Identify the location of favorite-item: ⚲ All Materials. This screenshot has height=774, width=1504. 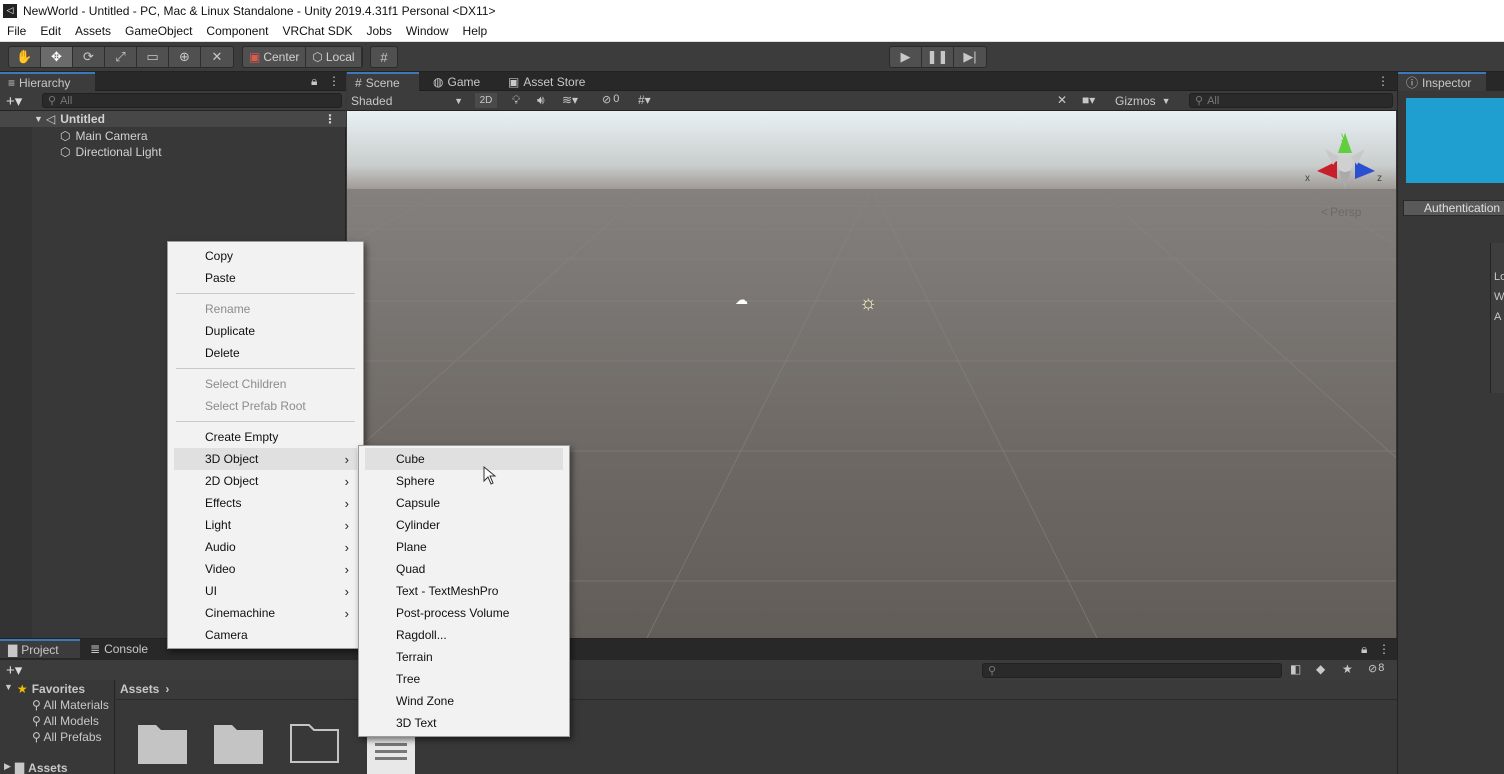
(70, 705).